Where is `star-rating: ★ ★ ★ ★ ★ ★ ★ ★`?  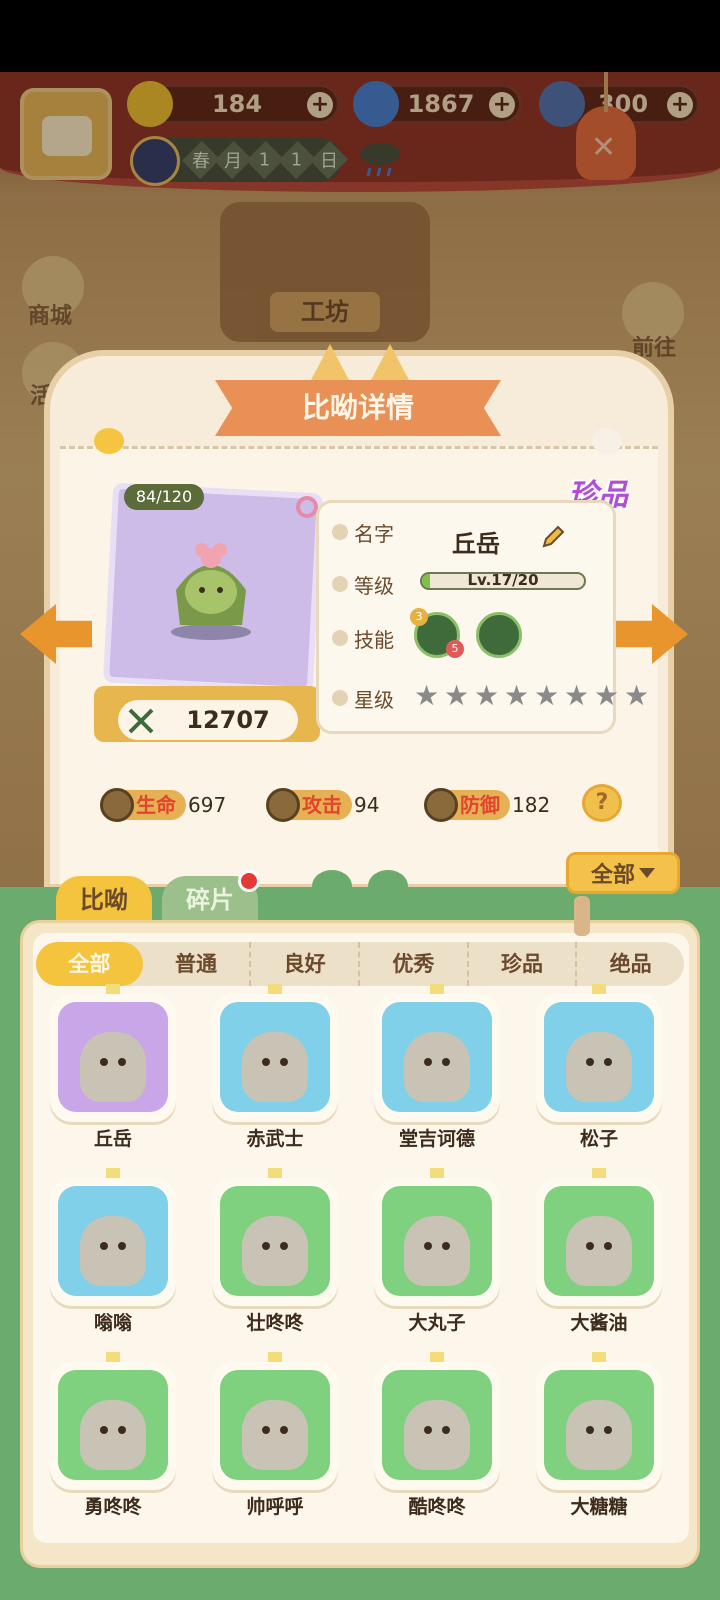
star-rating: ★ ★ ★ ★ ★ ★ ★ ★ is located at coordinates (533, 697).